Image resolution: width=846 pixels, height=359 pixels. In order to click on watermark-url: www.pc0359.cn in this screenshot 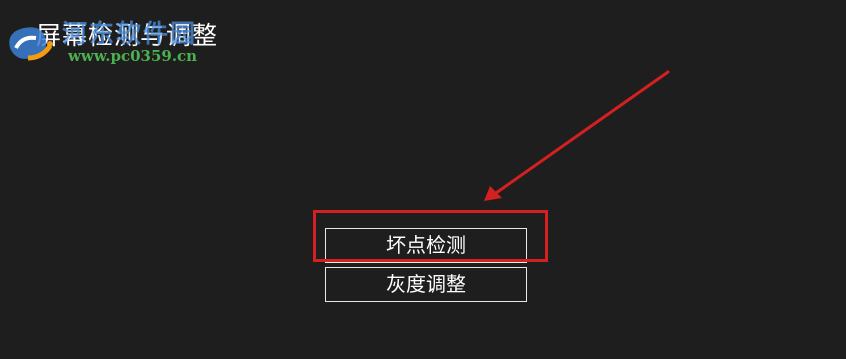, I will do `click(133, 56)`.